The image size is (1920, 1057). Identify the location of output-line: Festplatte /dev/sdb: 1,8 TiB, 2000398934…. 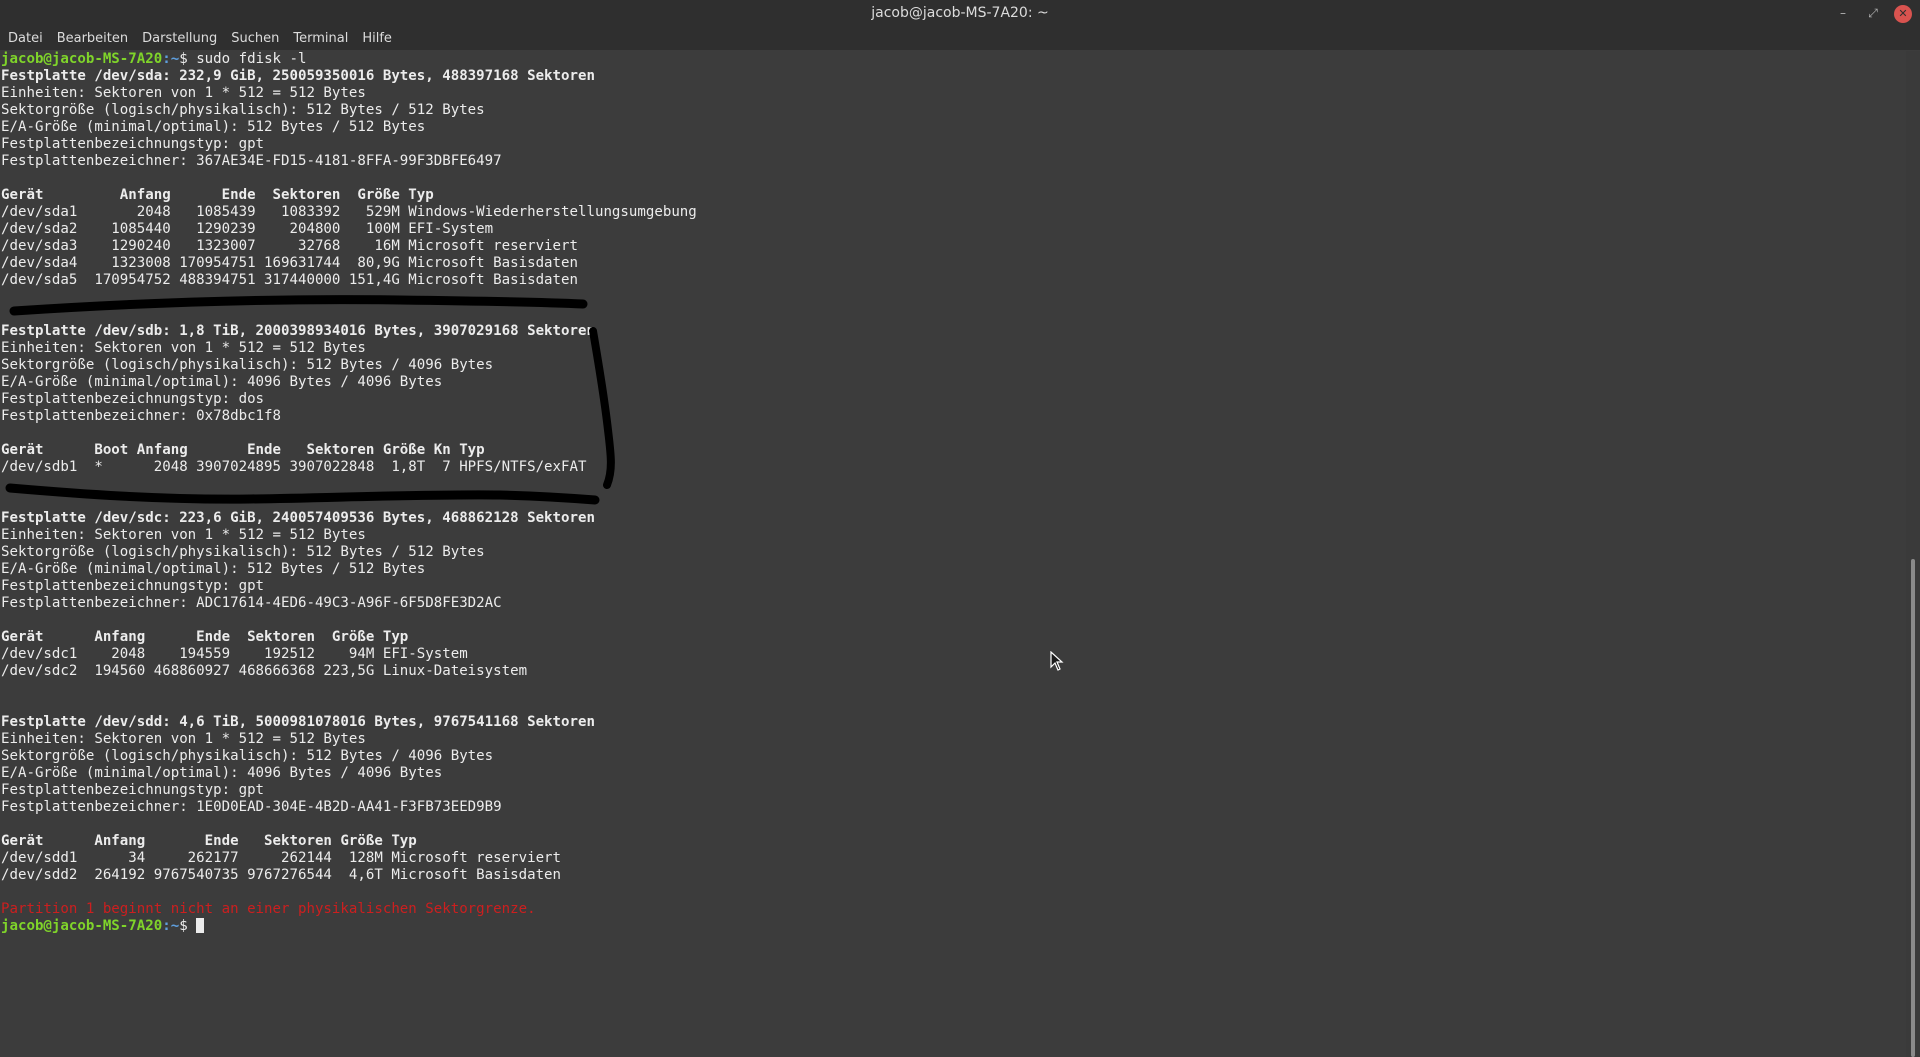
(298, 331).